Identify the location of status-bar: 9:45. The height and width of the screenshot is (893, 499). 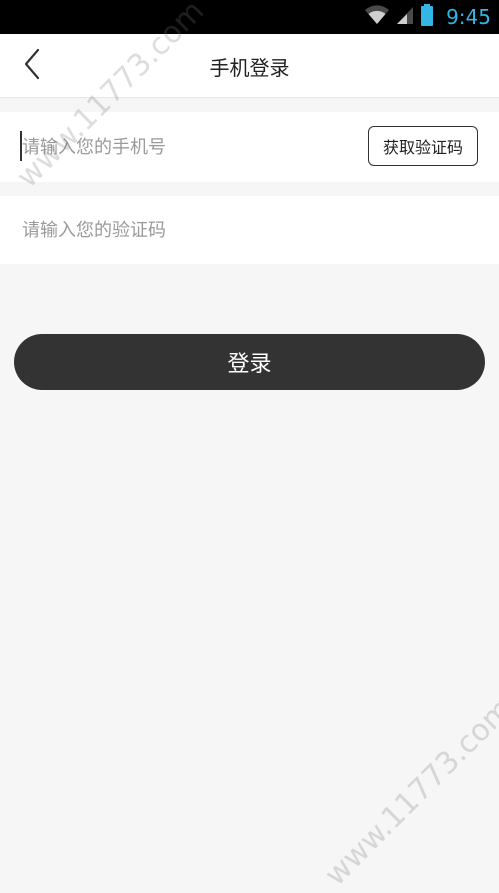
(249, 17).